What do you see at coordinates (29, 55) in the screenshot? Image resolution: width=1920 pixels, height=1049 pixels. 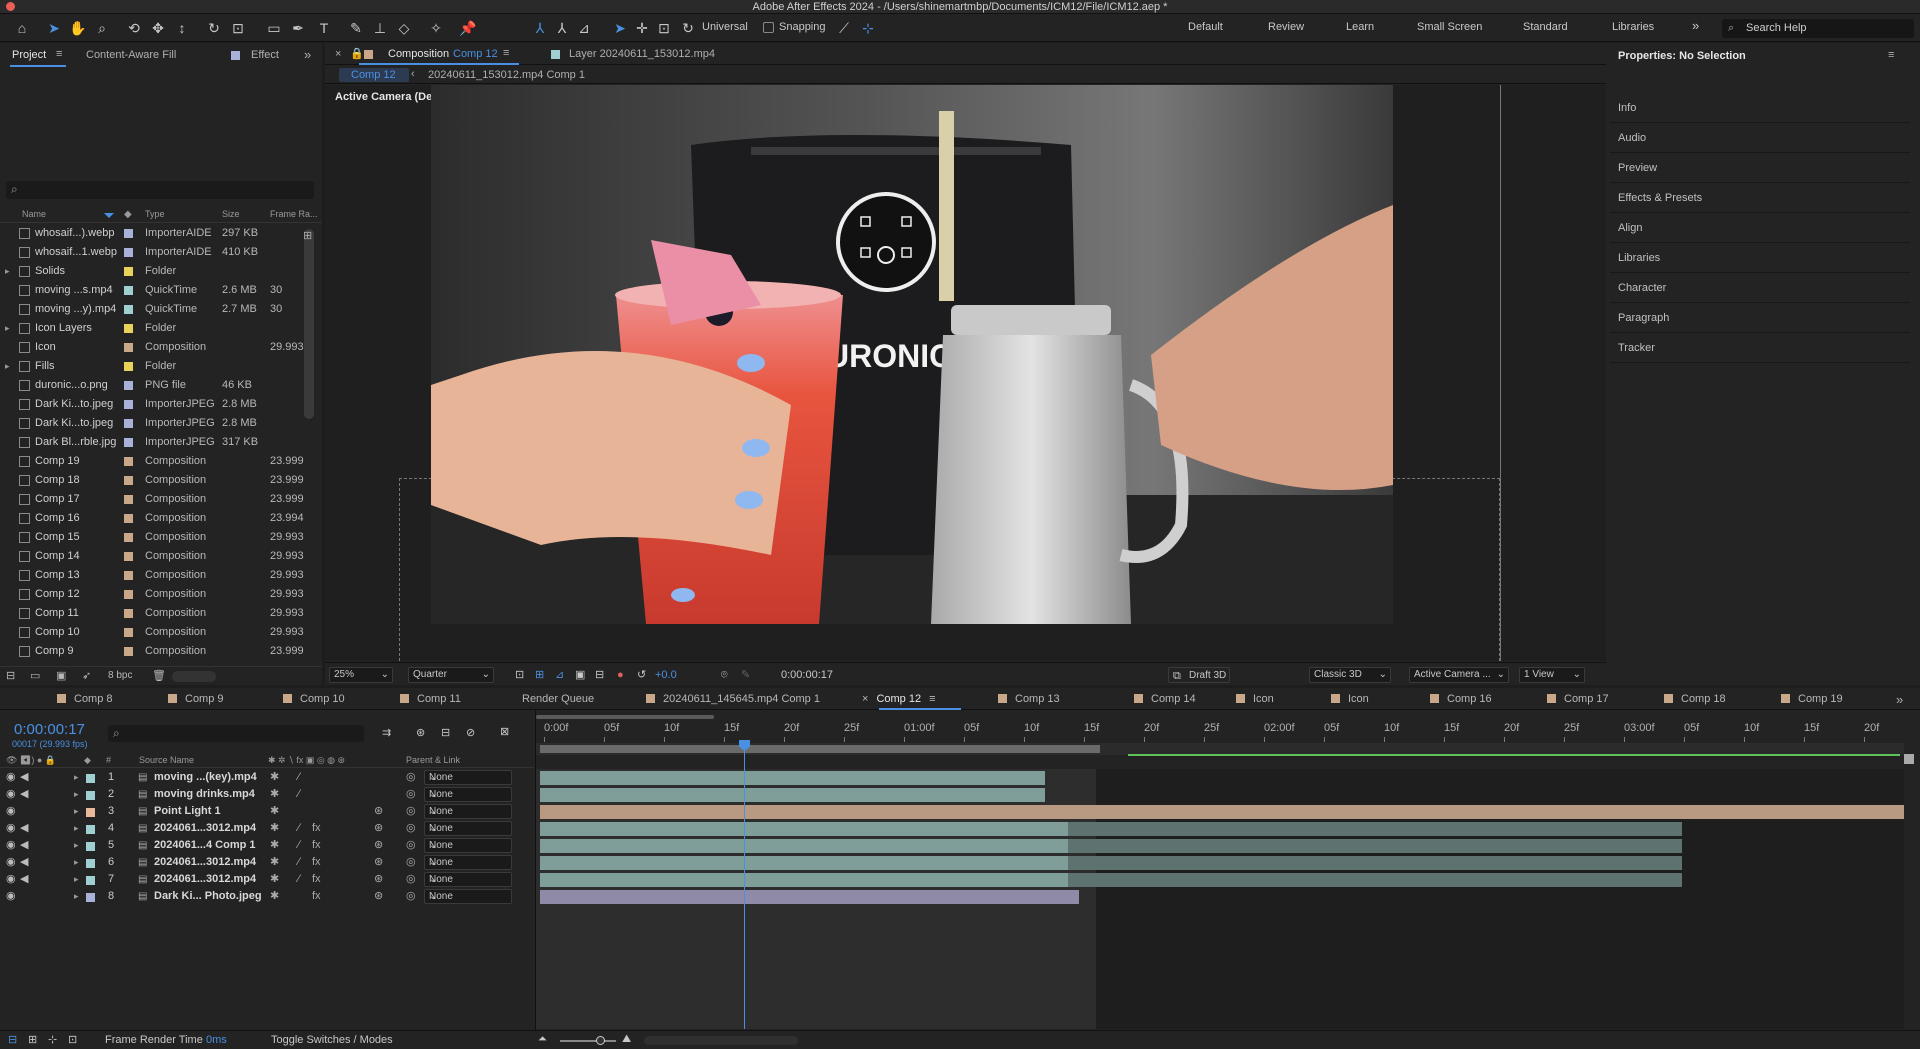 I see `tab-project: Project` at bounding box center [29, 55].